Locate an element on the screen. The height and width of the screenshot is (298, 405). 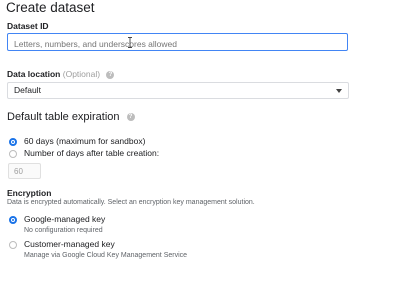
encryption-heading: Encryption is located at coordinates (29, 193).